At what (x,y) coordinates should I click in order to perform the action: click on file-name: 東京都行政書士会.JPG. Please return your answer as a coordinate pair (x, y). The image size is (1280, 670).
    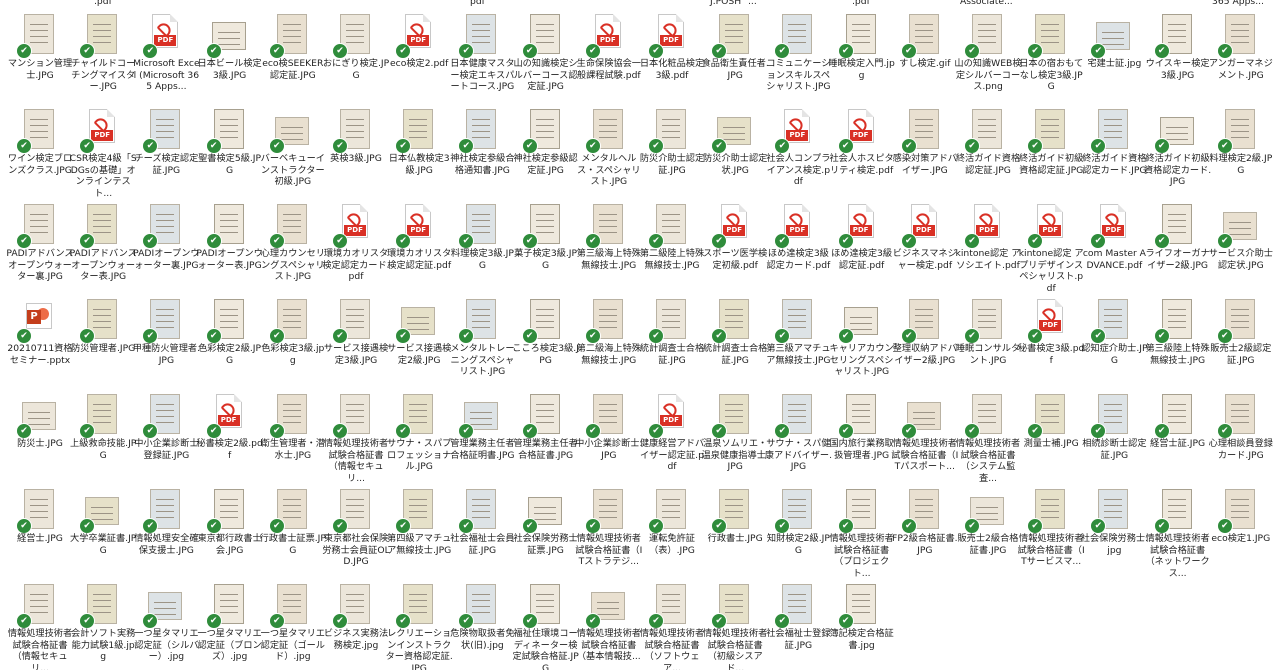
    Looking at the image, I should click on (229, 544).